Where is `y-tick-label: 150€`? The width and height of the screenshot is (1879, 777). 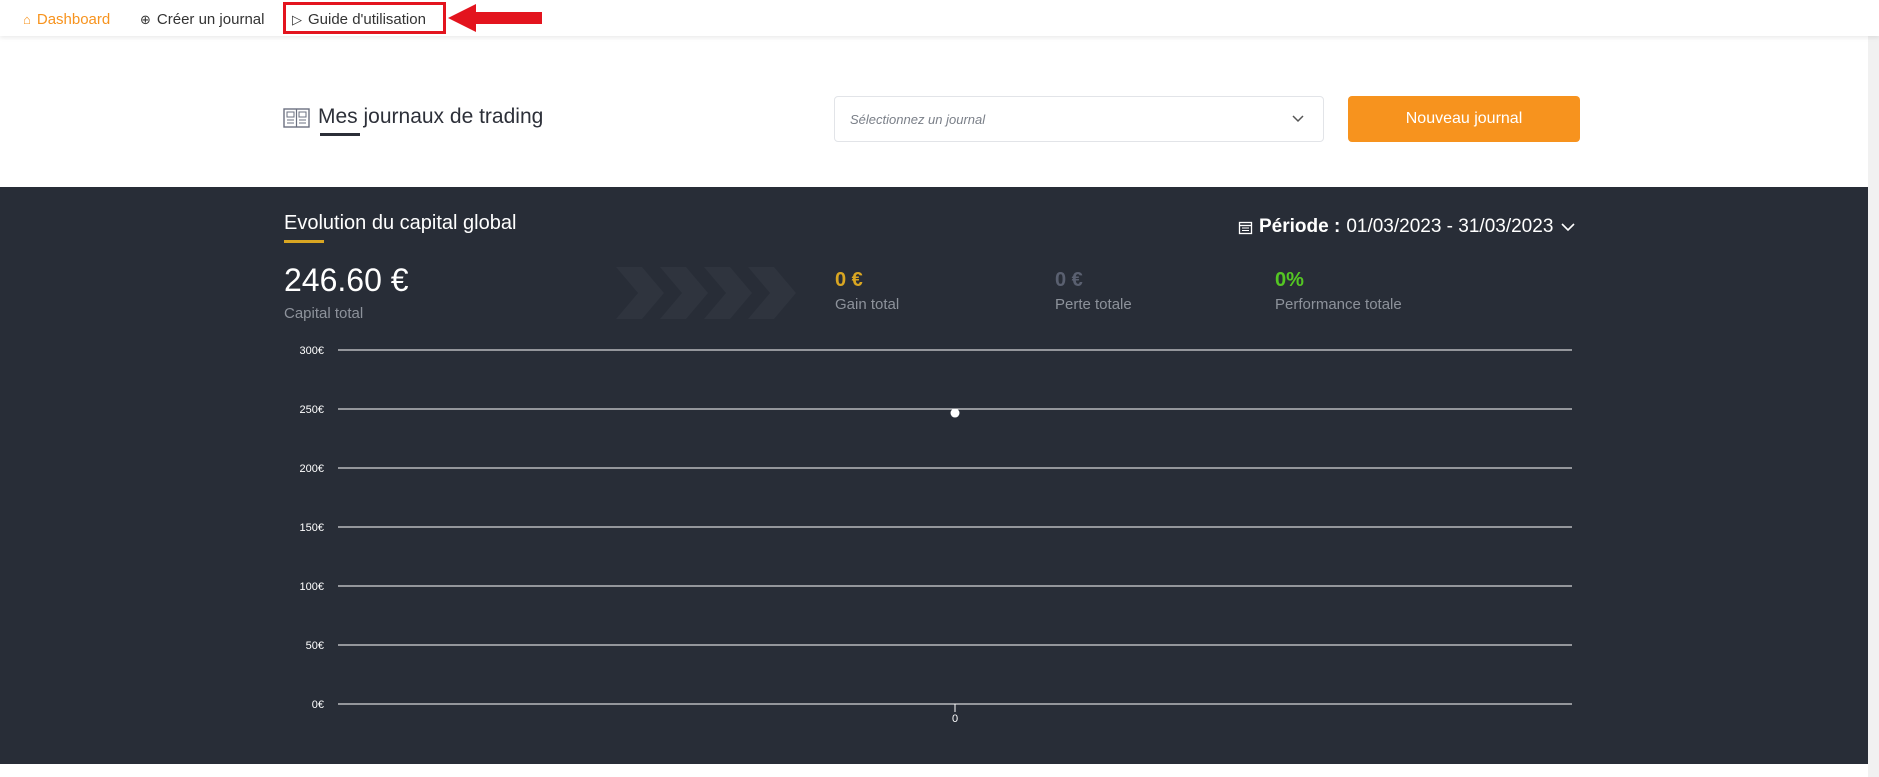 y-tick-label: 150€ is located at coordinates (312, 528).